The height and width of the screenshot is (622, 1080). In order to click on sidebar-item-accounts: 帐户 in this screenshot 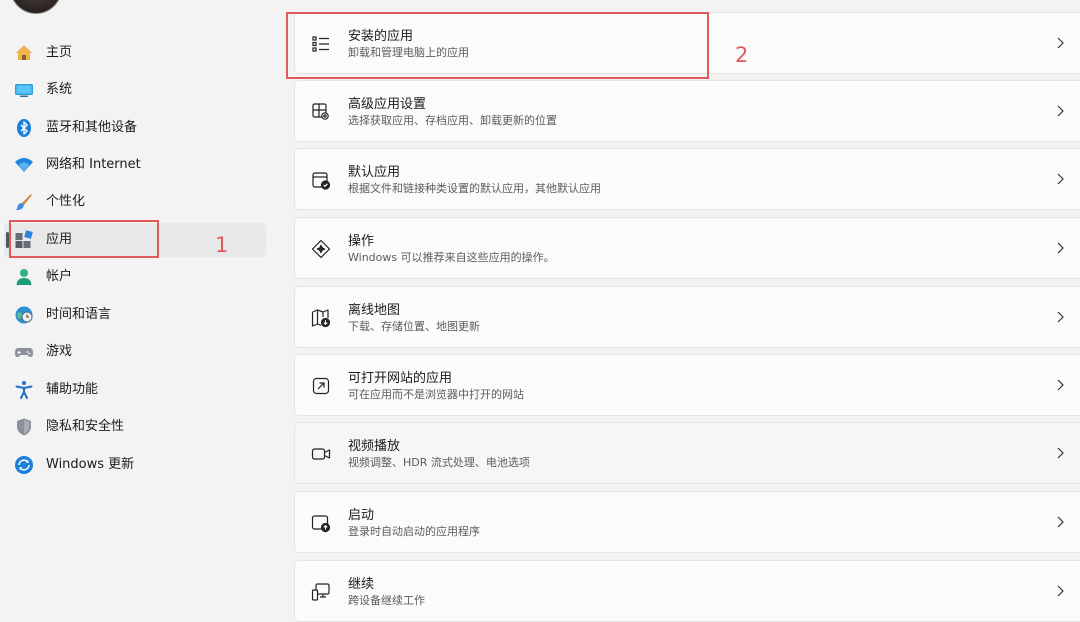, I will do `click(135, 277)`.